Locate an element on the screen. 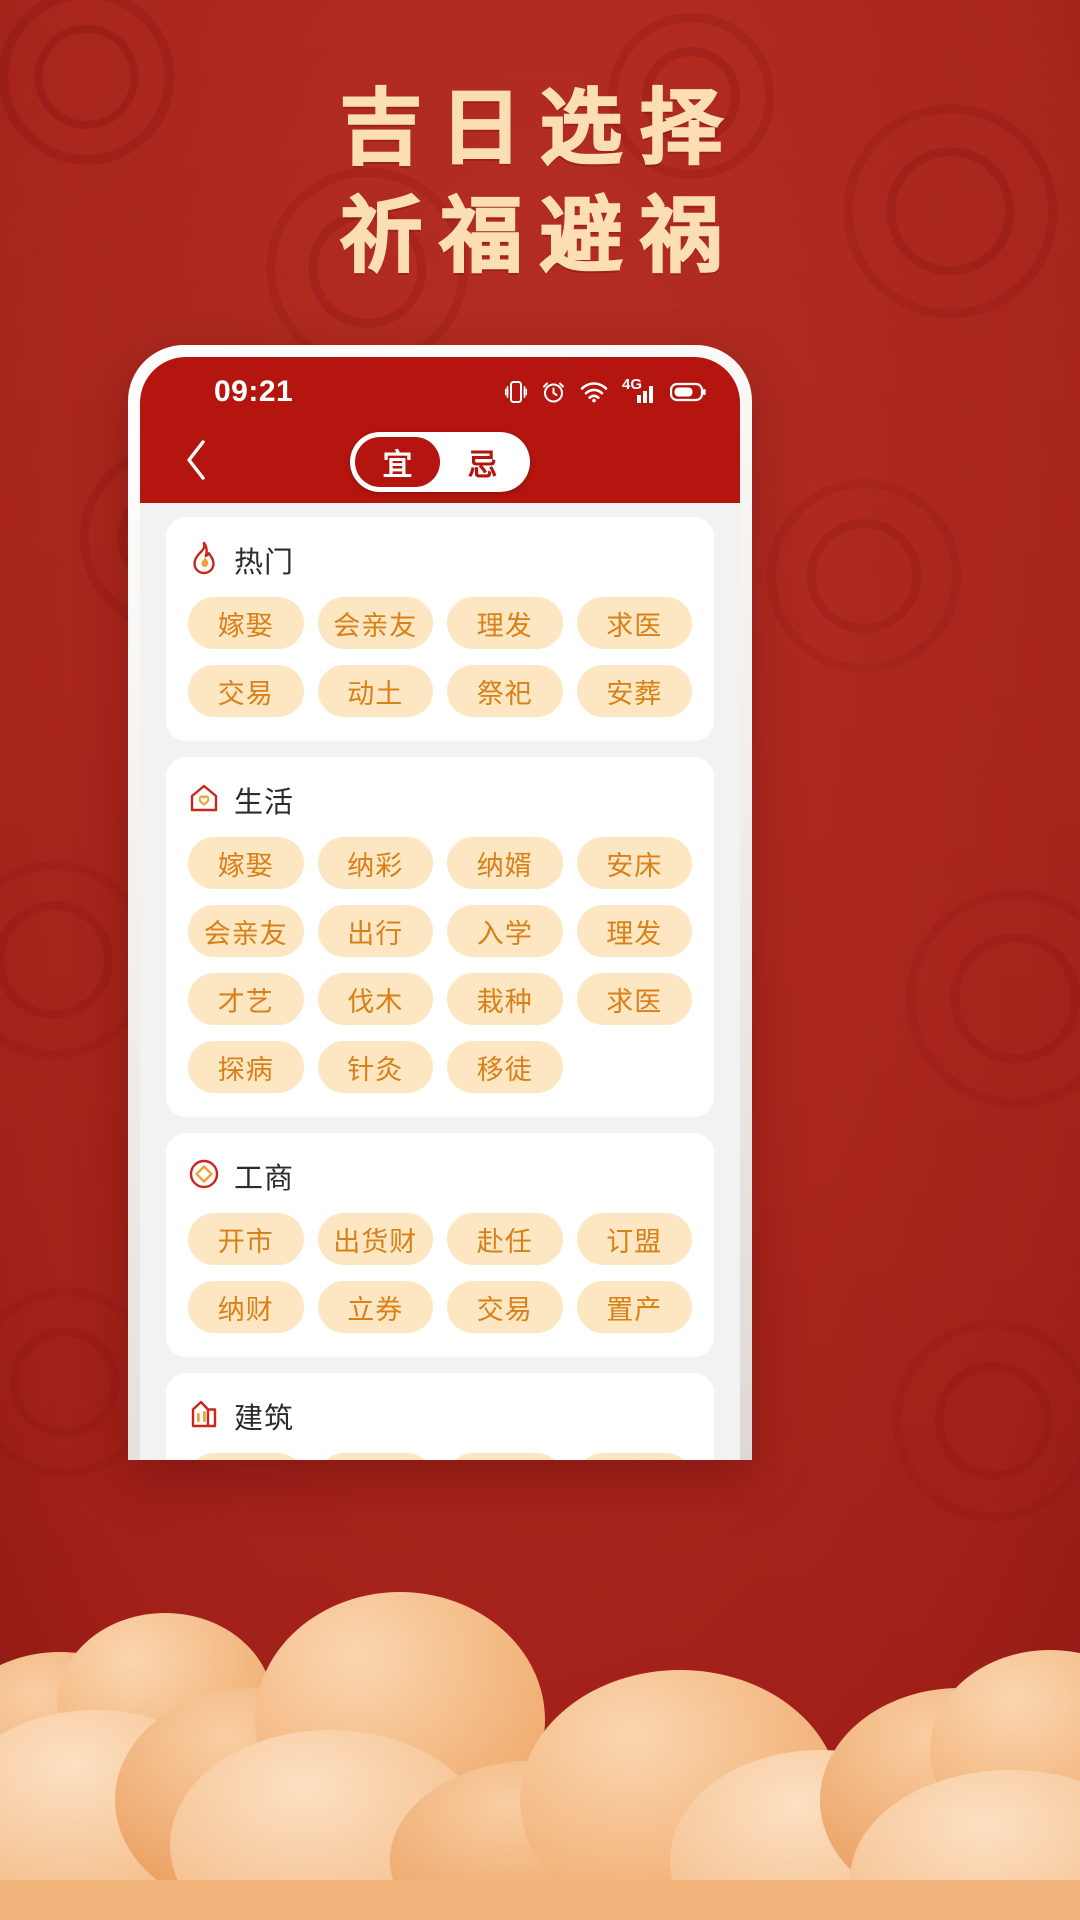  flame-icon is located at coordinates (204, 560).